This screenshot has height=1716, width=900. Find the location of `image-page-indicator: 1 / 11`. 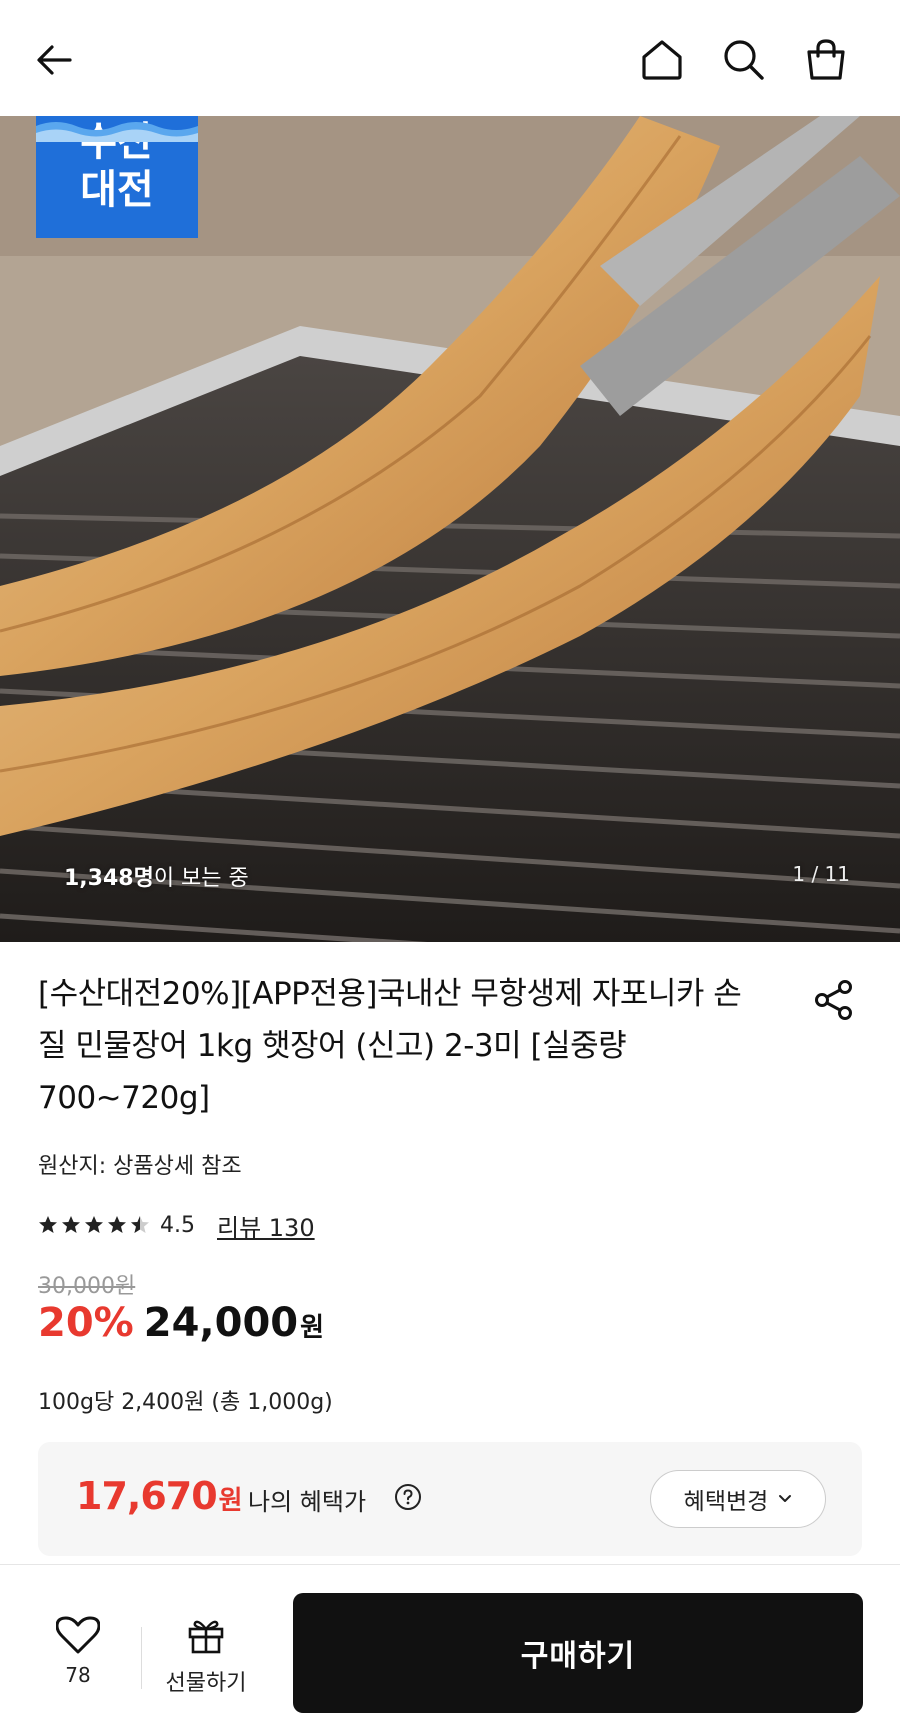

image-page-indicator: 1 / 11 is located at coordinates (821, 874).